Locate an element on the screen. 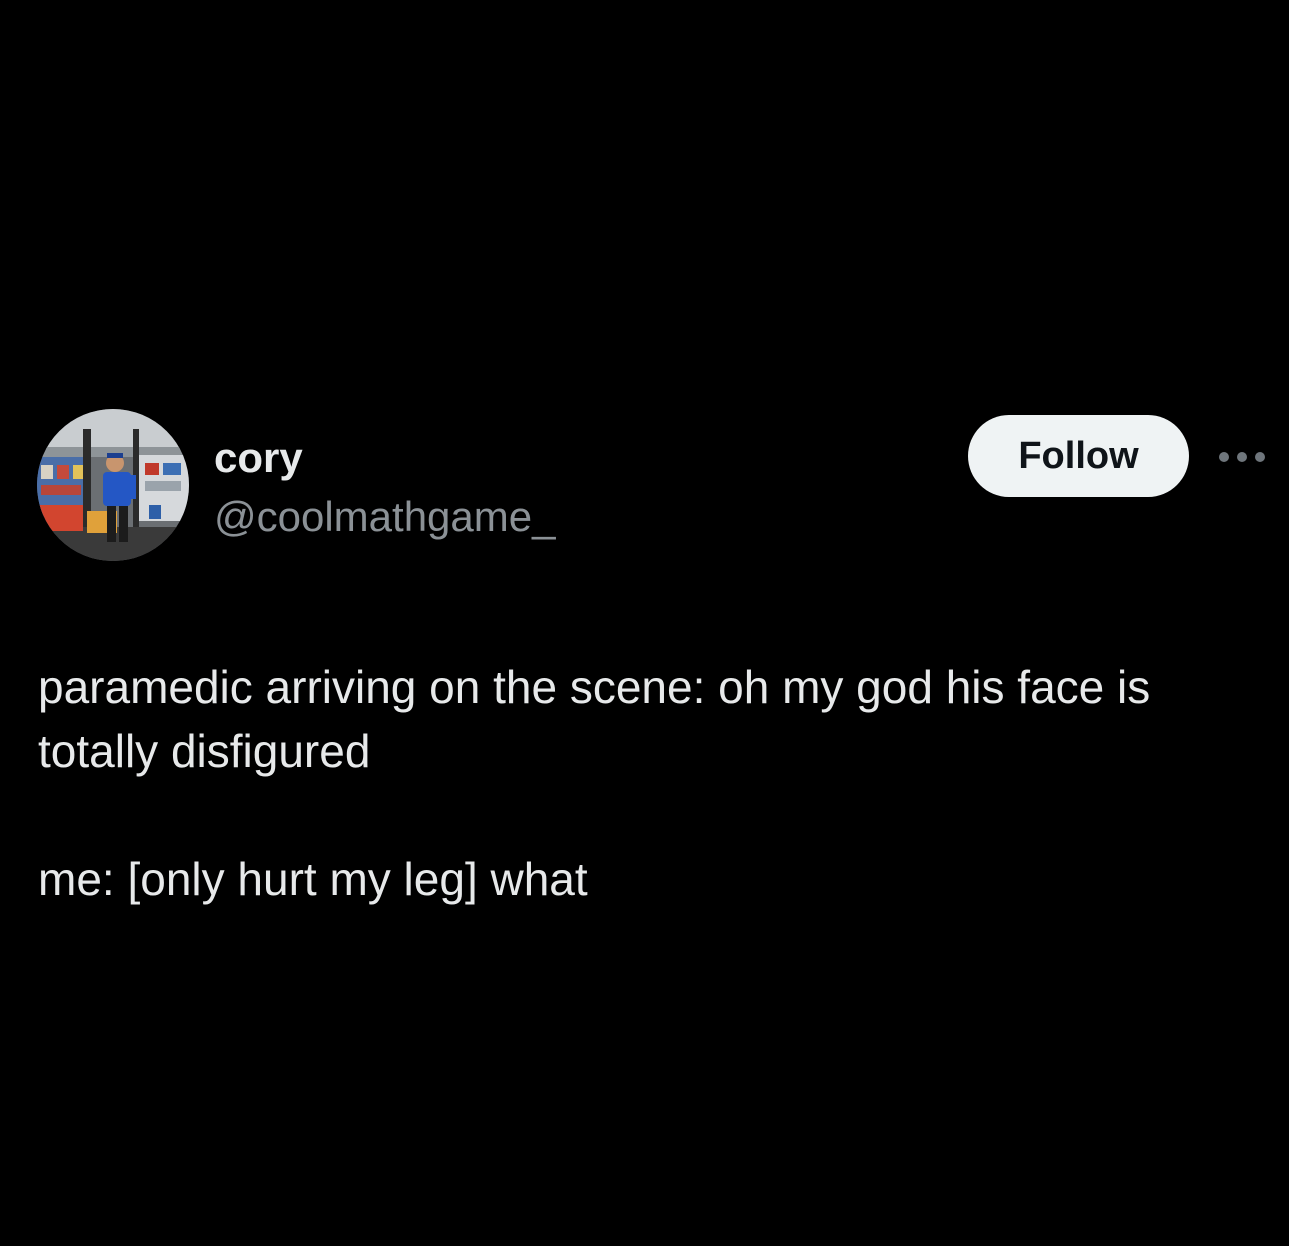 This screenshot has width=1289, height=1246. more-options-button is located at coordinates (1242, 457).